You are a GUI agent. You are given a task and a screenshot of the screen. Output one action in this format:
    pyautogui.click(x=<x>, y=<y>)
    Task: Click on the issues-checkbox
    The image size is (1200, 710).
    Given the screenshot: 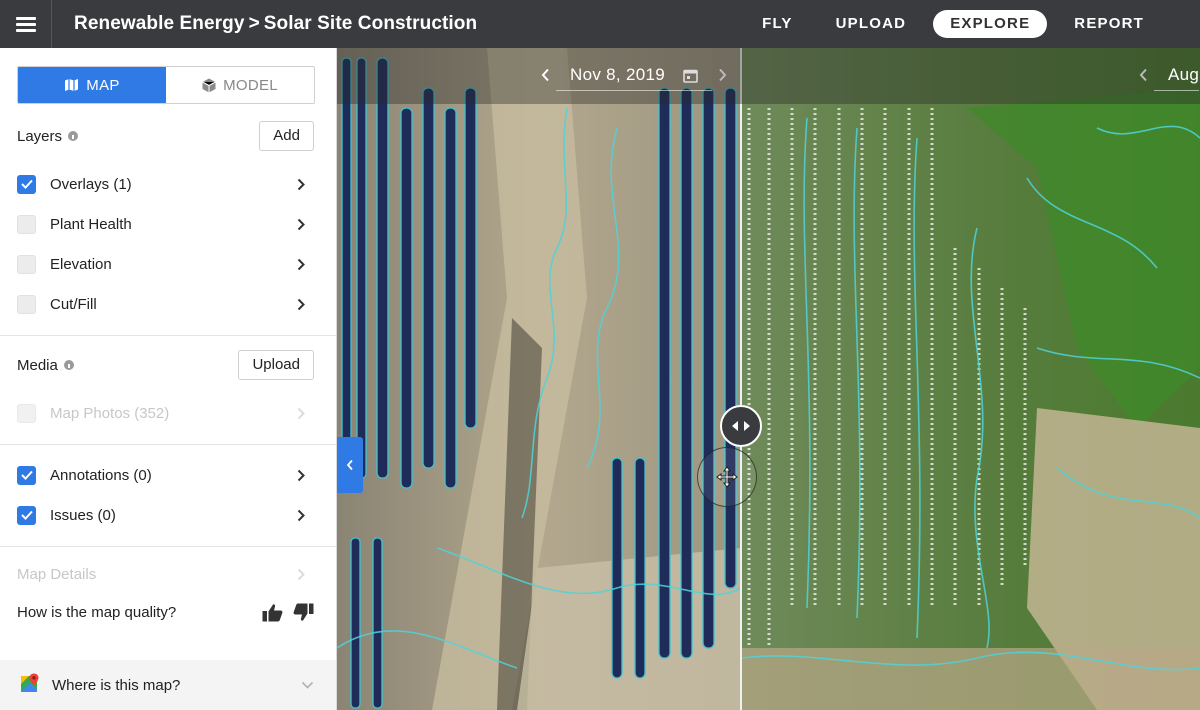 What is the action you would take?
    pyautogui.click(x=26, y=515)
    